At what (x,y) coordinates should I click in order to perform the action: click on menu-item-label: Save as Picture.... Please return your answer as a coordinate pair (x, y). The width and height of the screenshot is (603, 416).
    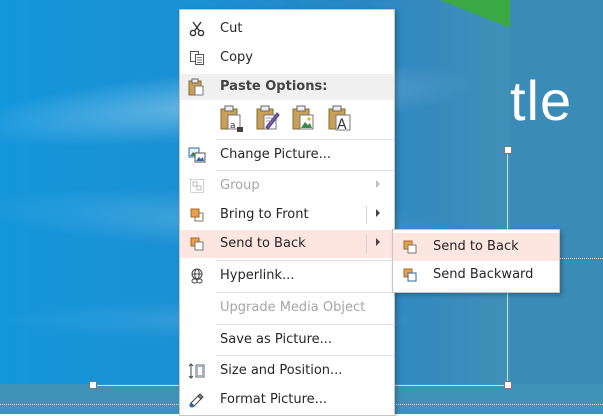
    Looking at the image, I should click on (276, 339).